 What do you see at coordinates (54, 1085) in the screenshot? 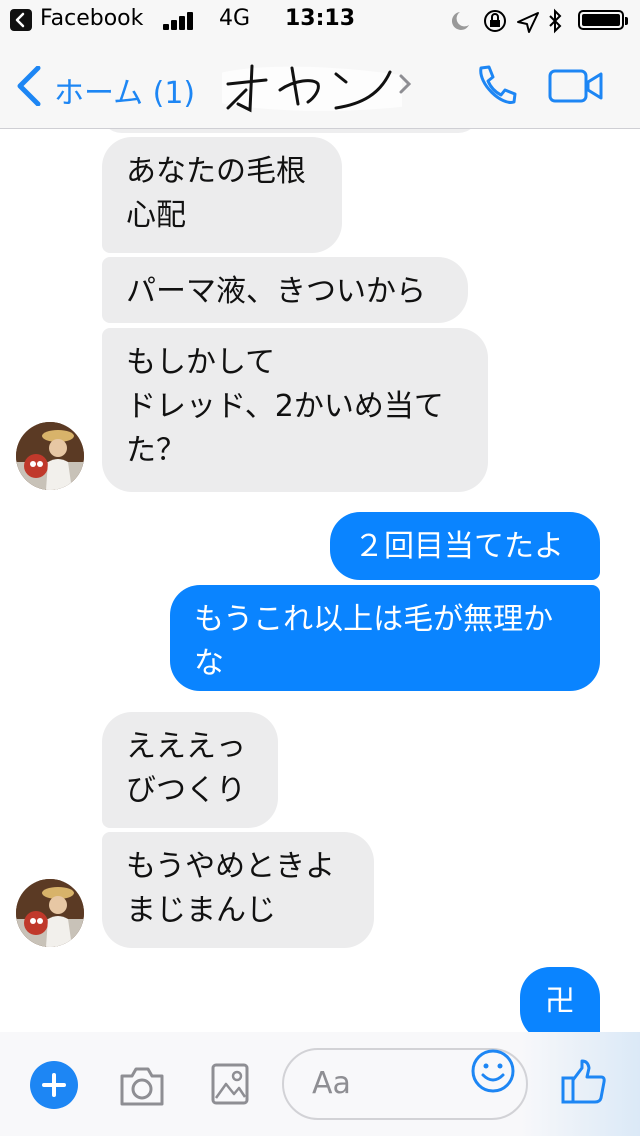
I see `plus-icon` at bounding box center [54, 1085].